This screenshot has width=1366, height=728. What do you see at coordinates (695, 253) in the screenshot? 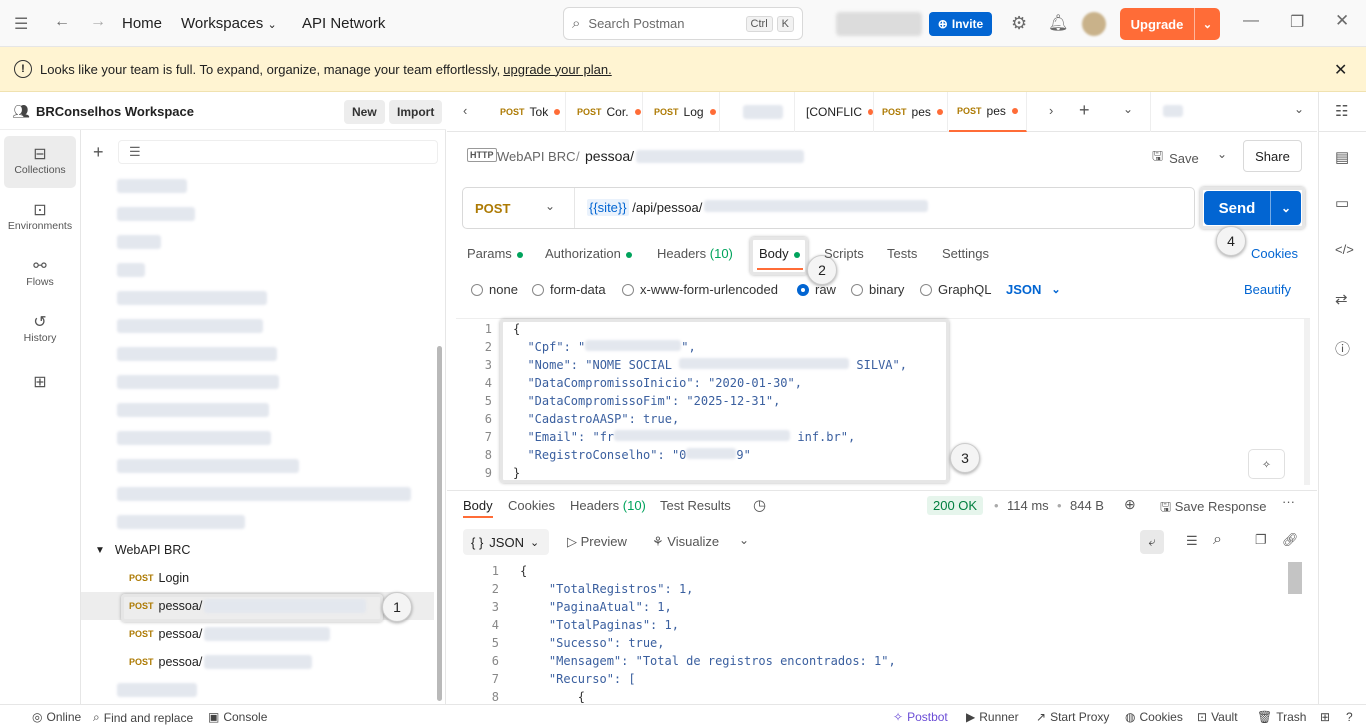
I see `tab-headers: Headers (10)` at bounding box center [695, 253].